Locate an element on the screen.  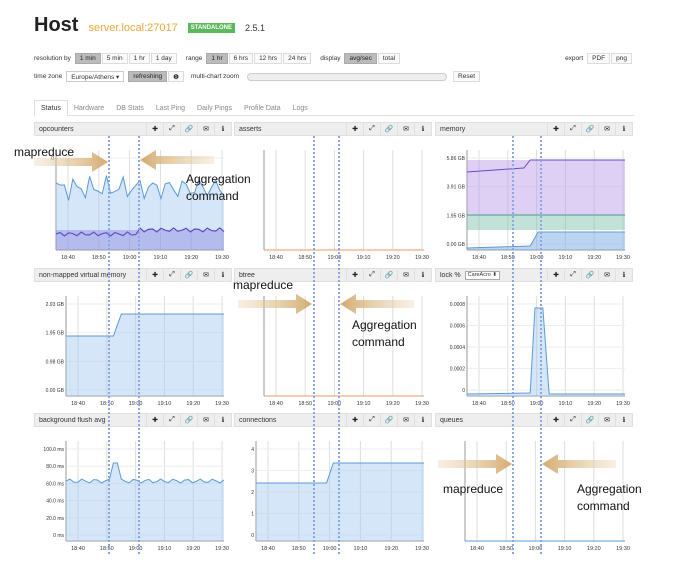
panel-header: background flush avg ✚ ⤢ 🔗 ✉ ℹ is located at coordinates (133, 420).